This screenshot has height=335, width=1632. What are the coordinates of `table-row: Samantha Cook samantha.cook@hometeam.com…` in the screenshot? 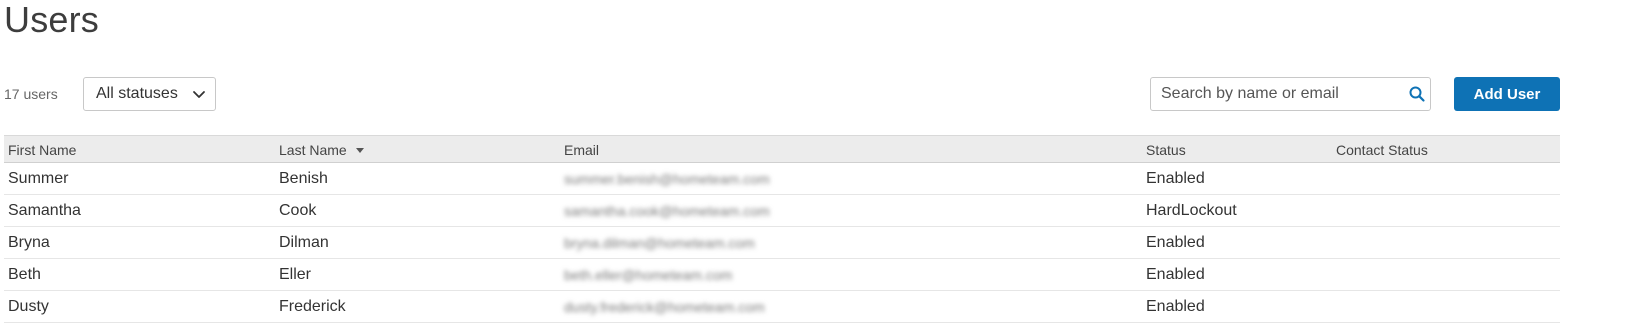 It's located at (782, 211).